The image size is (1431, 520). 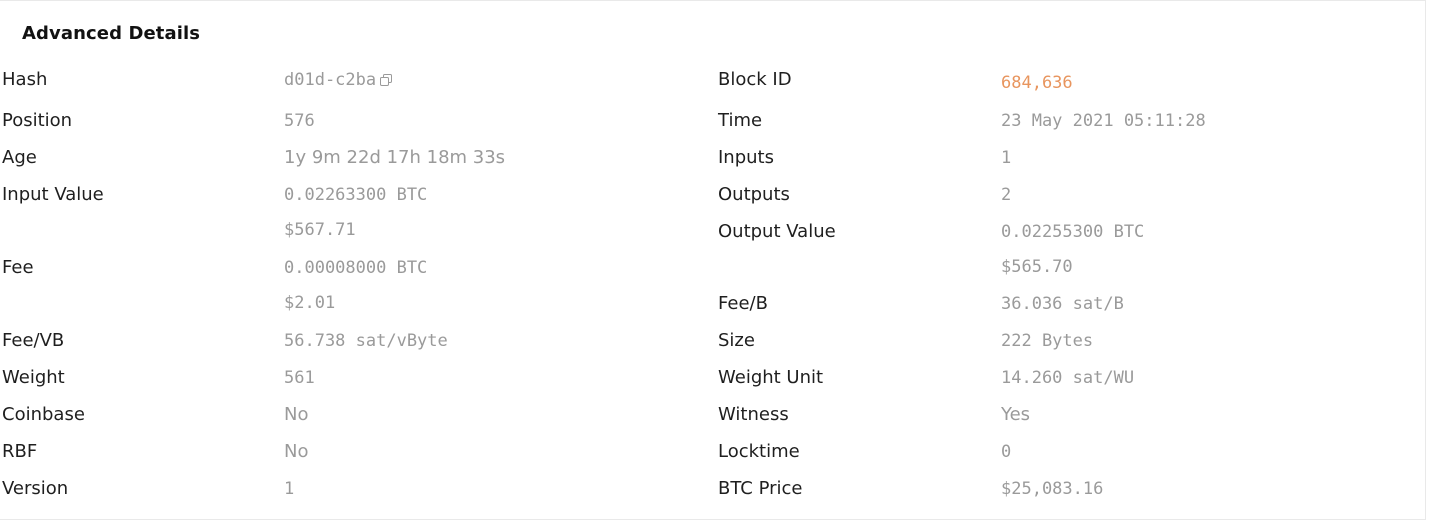 I want to click on hash-value: d01d-c2ba, so click(x=338, y=80).